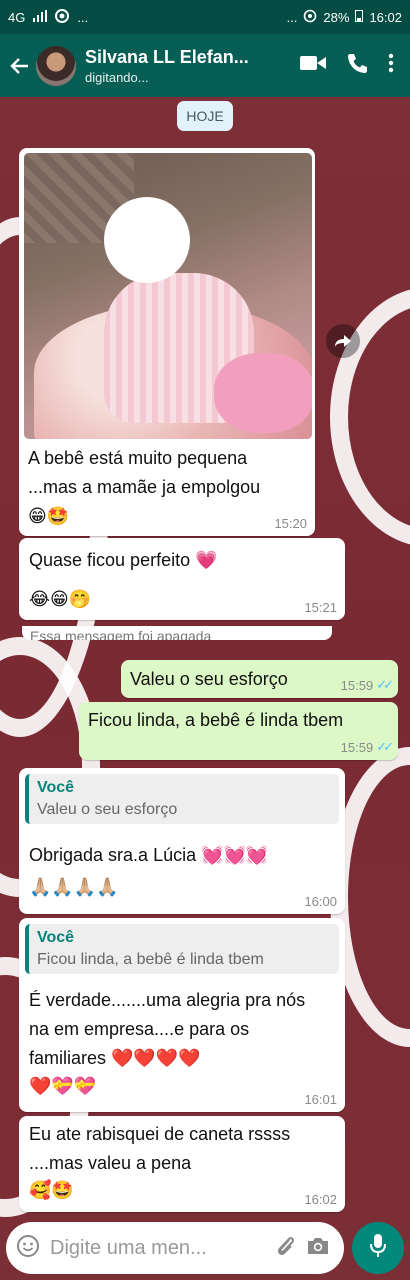 This screenshot has width=410, height=1280. Describe the element at coordinates (205, 116) in the screenshot. I see `date-chip: HOJE` at that location.